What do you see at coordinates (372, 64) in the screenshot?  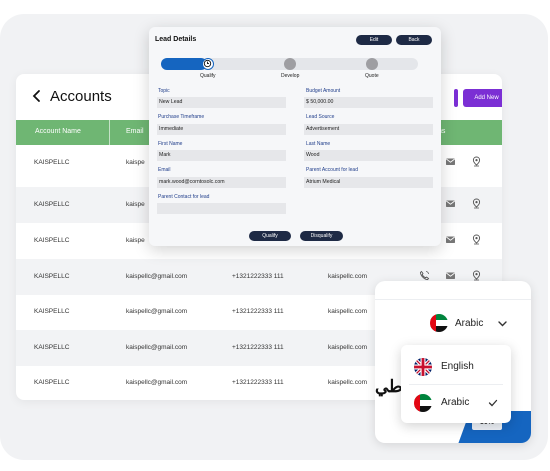 I see `stage-quote-dot` at bounding box center [372, 64].